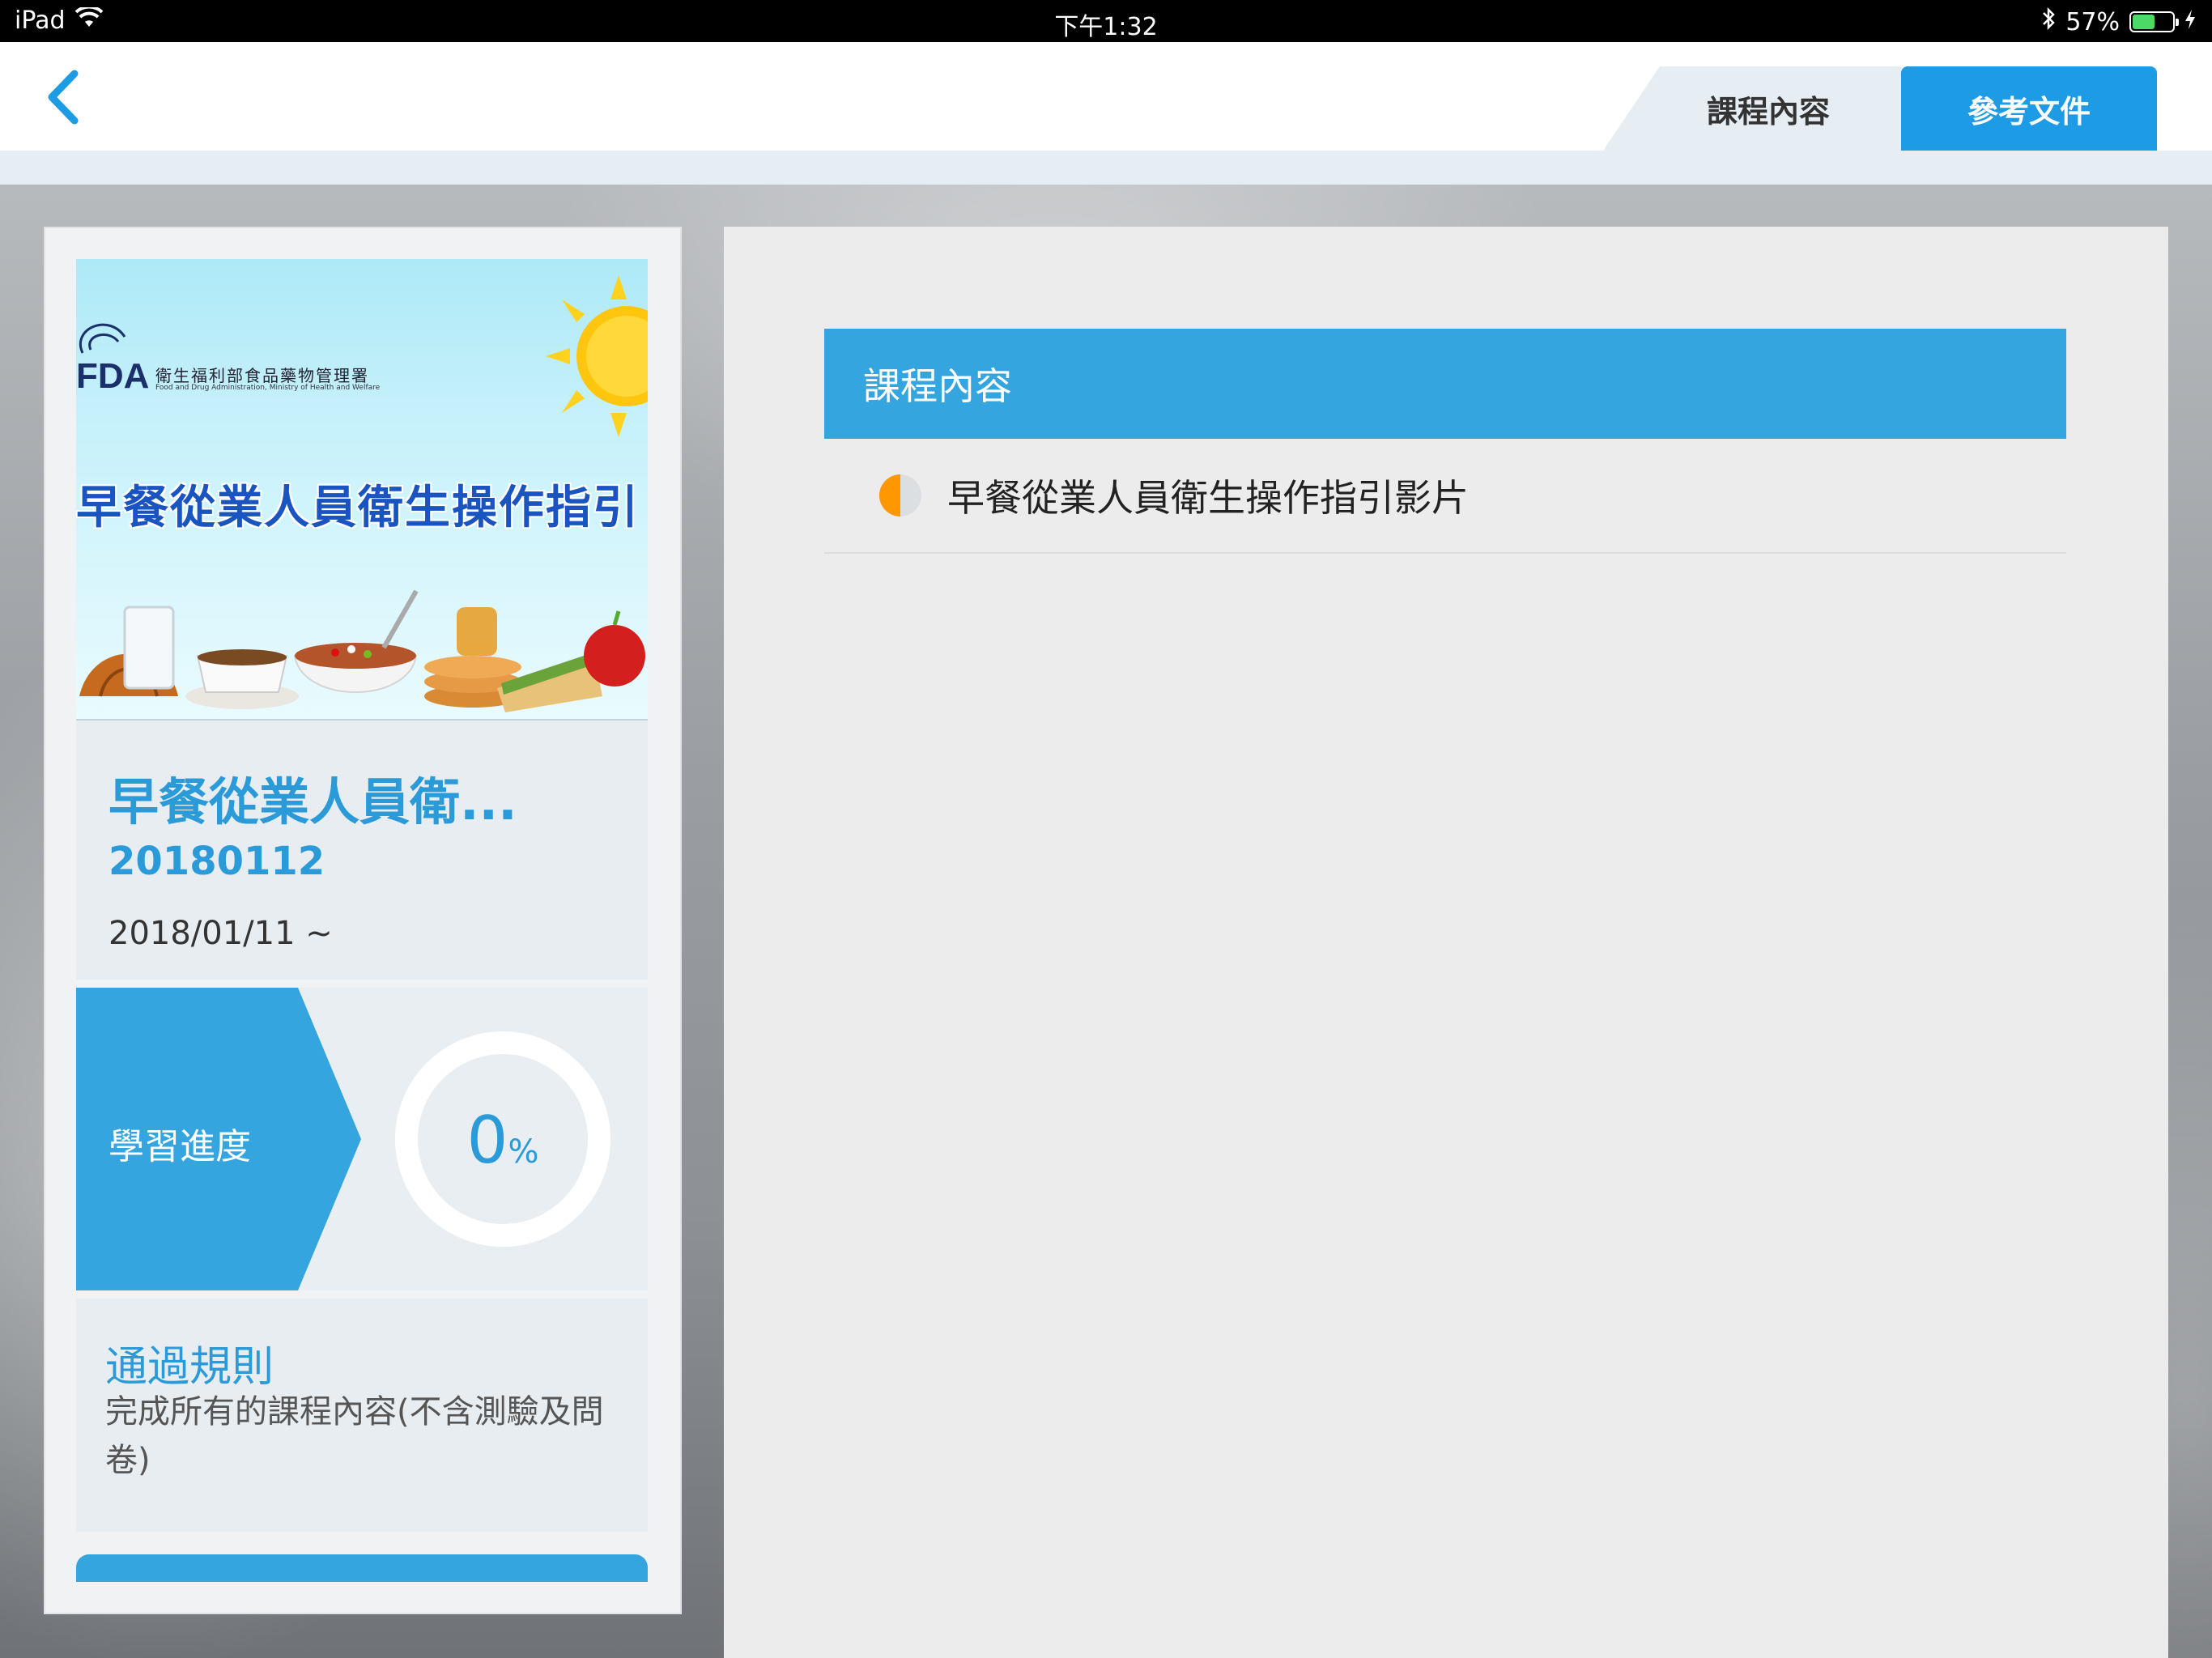  What do you see at coordinates (1768, 111) in the screenshot?
I see `tab-label: 課程內容` at bounding box center [1768, 111].